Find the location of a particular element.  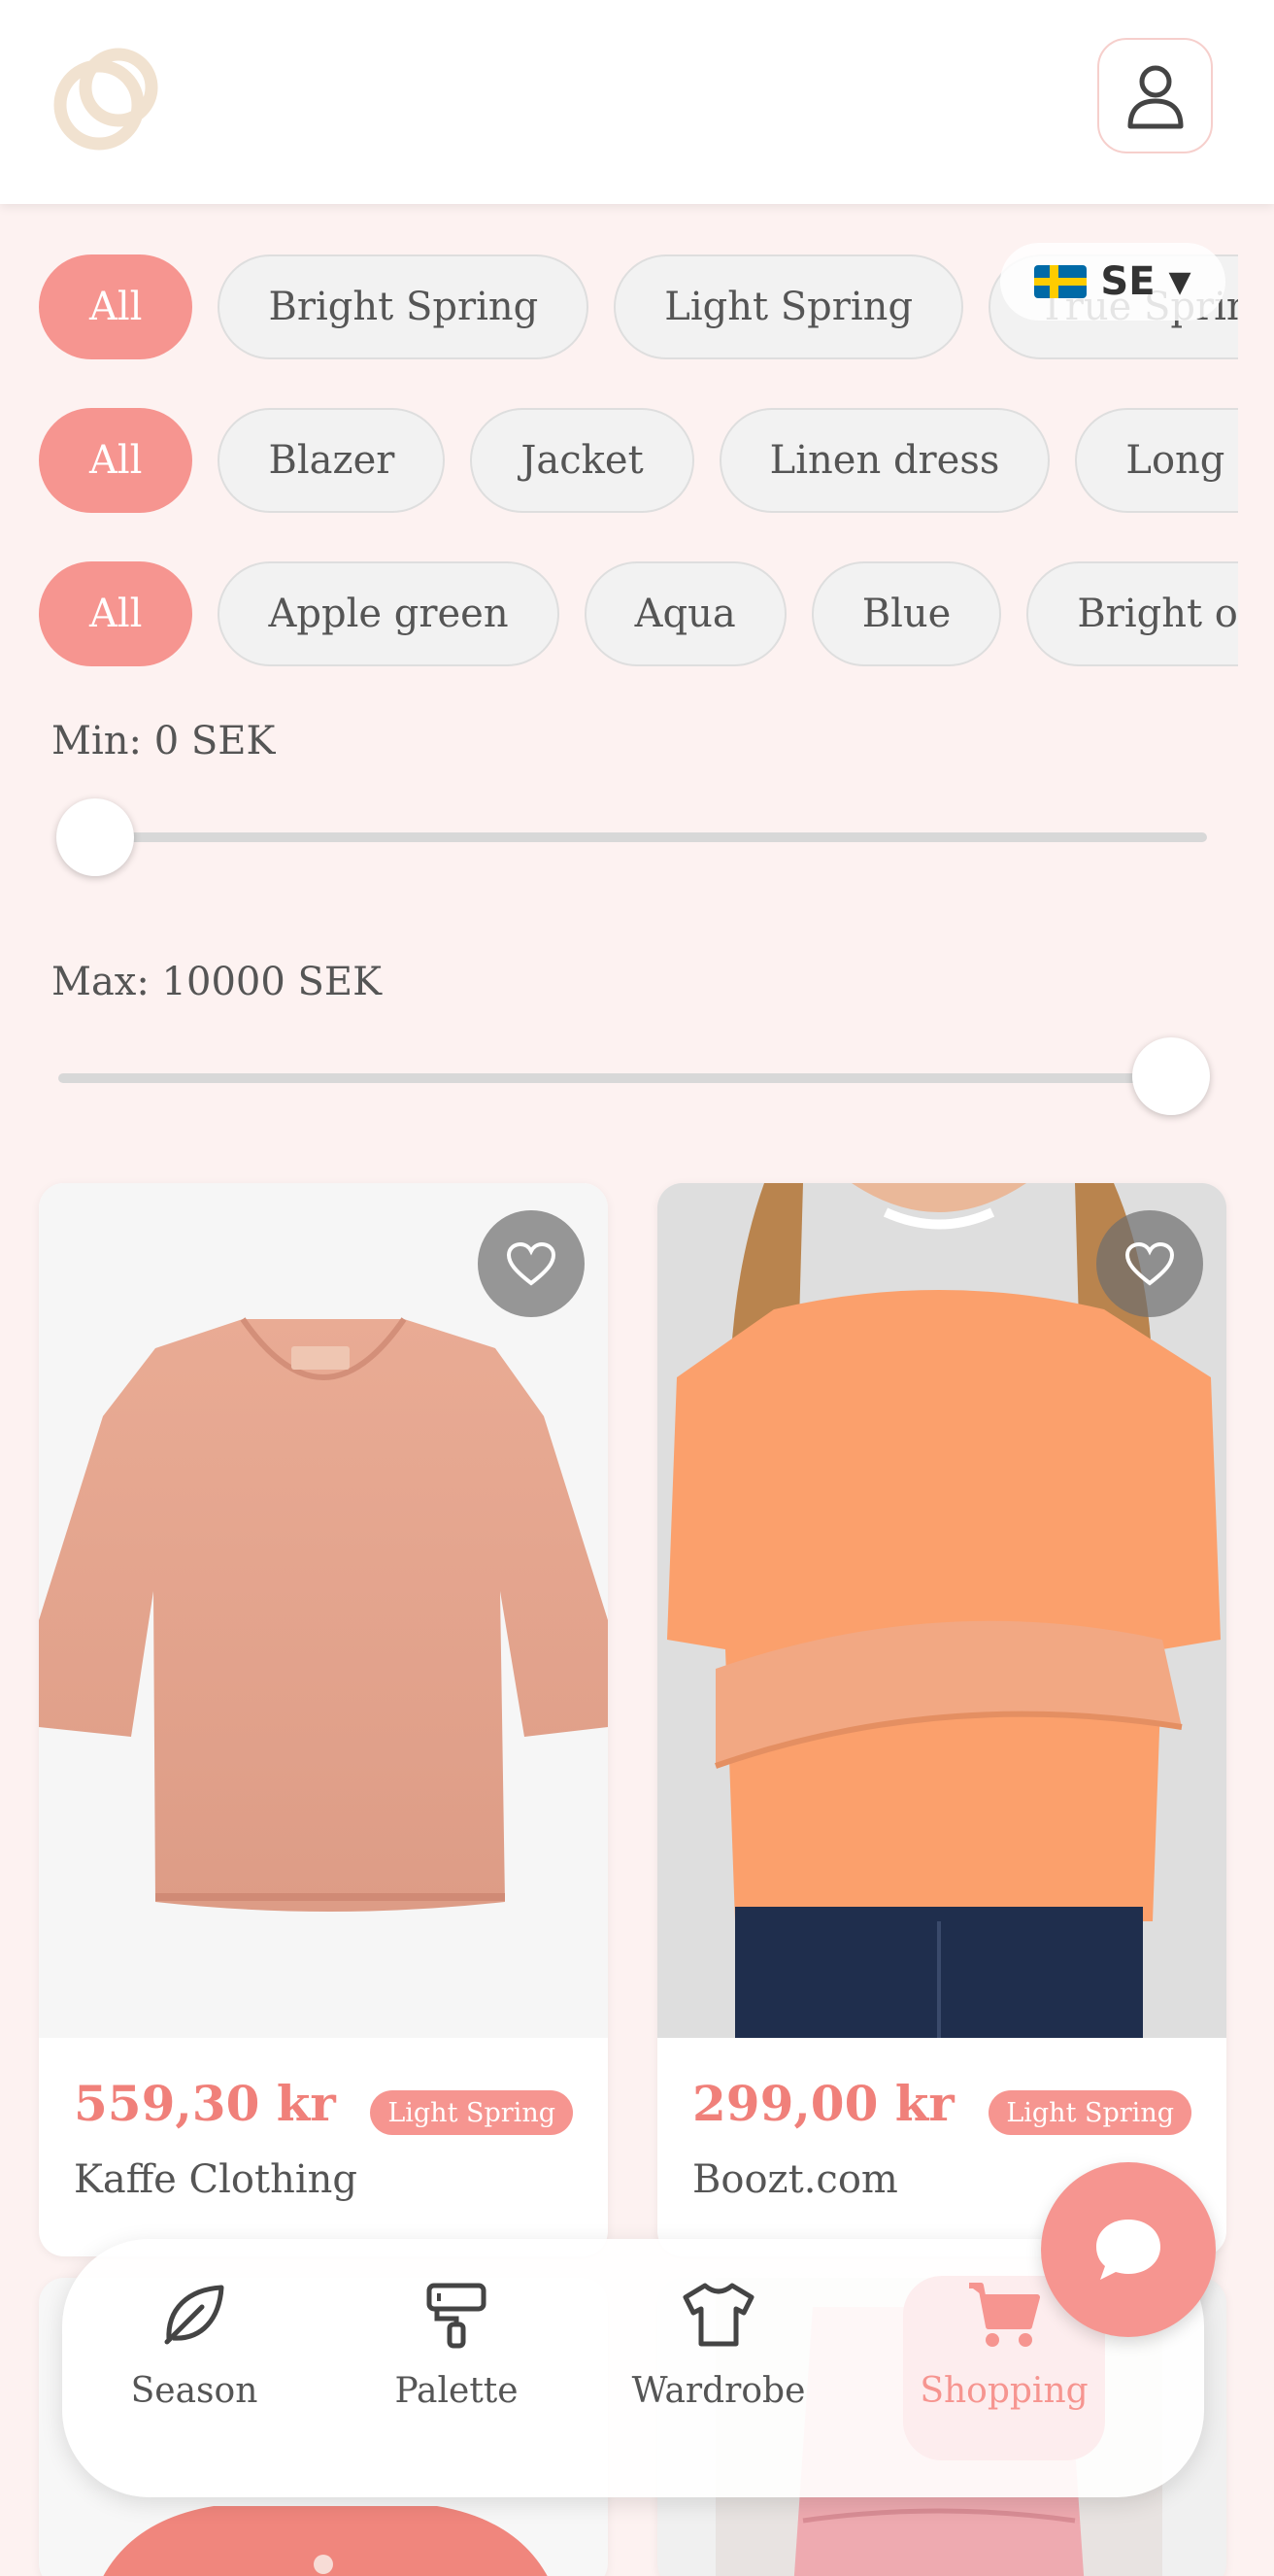

nav-season-label: Season is located at coordinates (194, 2391).